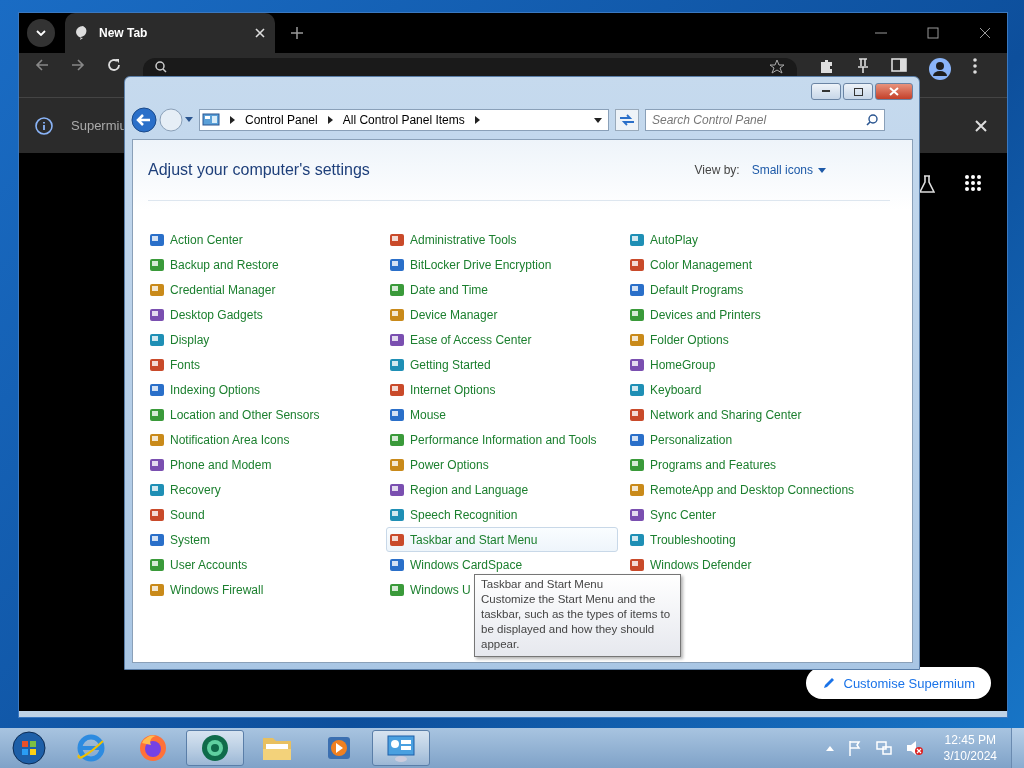 This screenshot has width=1024, height=768. Describe the element at coordinates (543, 584) in the screenshot. I see `tooltip-title: Taskbar and Start Menu` at that location.